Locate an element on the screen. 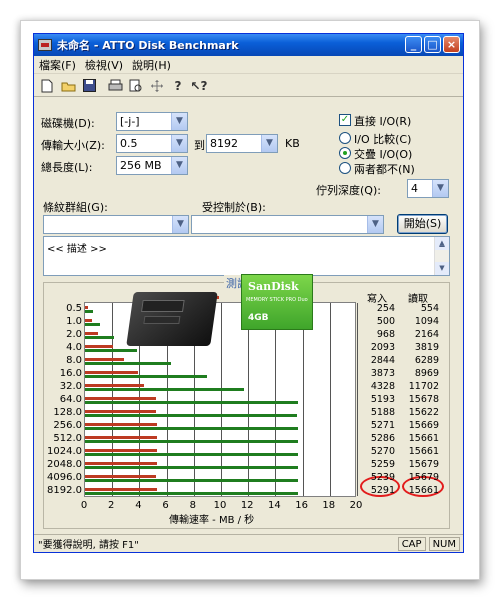  transfer-to-select: 8192 ▼ is located at coordinates (242, 143).